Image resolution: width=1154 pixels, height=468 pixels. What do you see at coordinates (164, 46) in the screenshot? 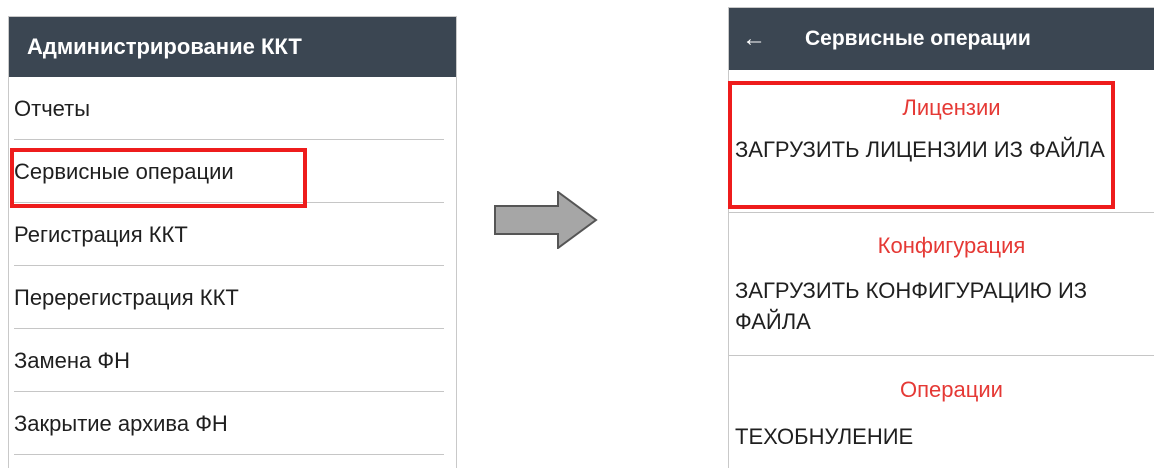
I see `left-screen-title: Администрирование ККТ` at bounding box center [164, 46].